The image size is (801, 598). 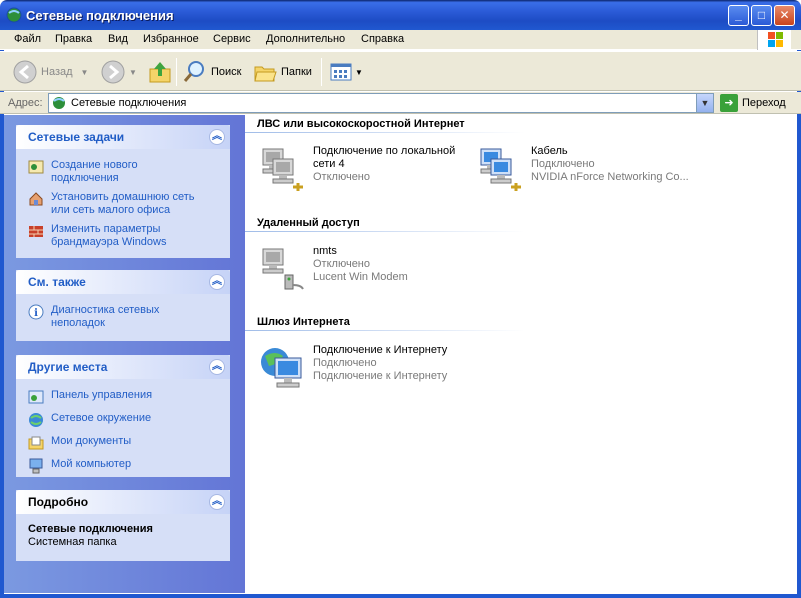 I want to click on menu-advanced: Дополнительно, so click(x=305, y=39).